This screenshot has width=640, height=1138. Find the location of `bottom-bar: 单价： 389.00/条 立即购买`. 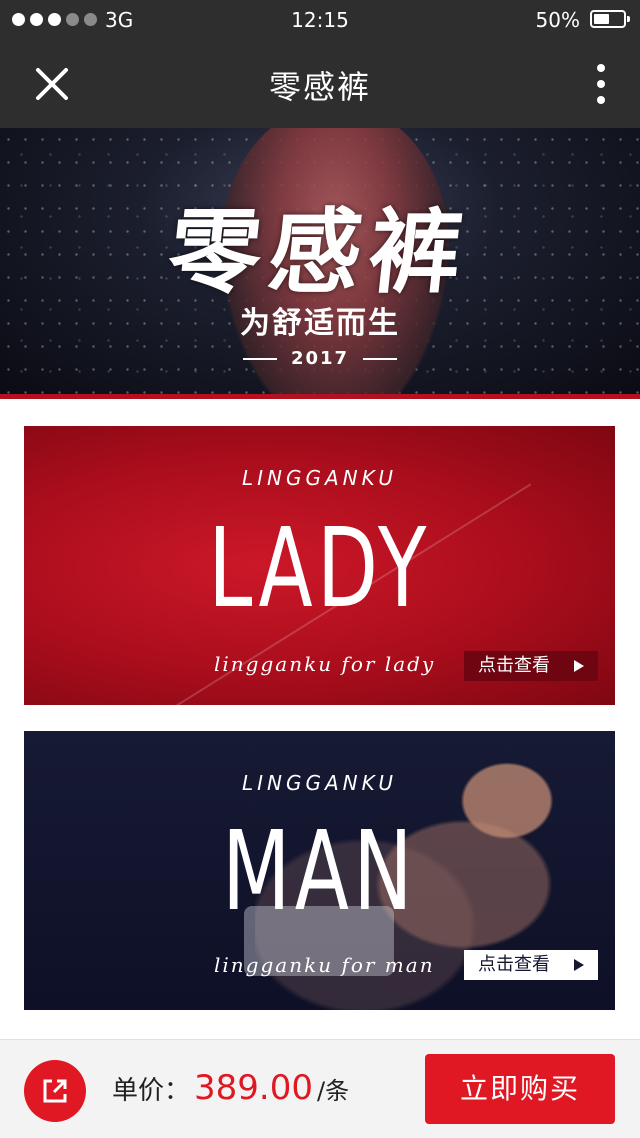

bottom-bar: 单价： 389.00/条 立即购买 is located at coordinates (320, 1088).